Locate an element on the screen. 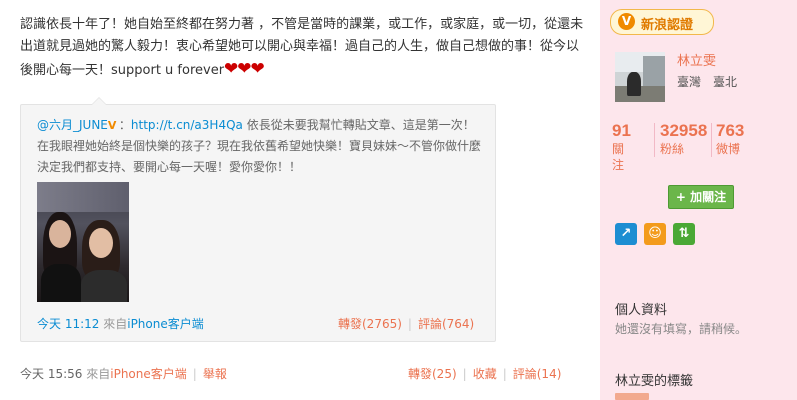 The height and width of the screenshot is (400, 797). profile-name-link: 林立雯 is located at coordinates (696, 59).